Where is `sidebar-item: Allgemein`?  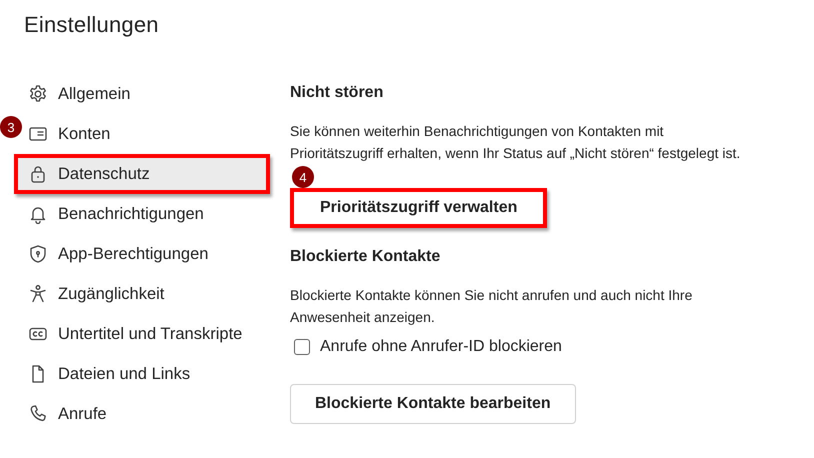
sidebar-item: Allgemein is located at coordinates (146, 94).